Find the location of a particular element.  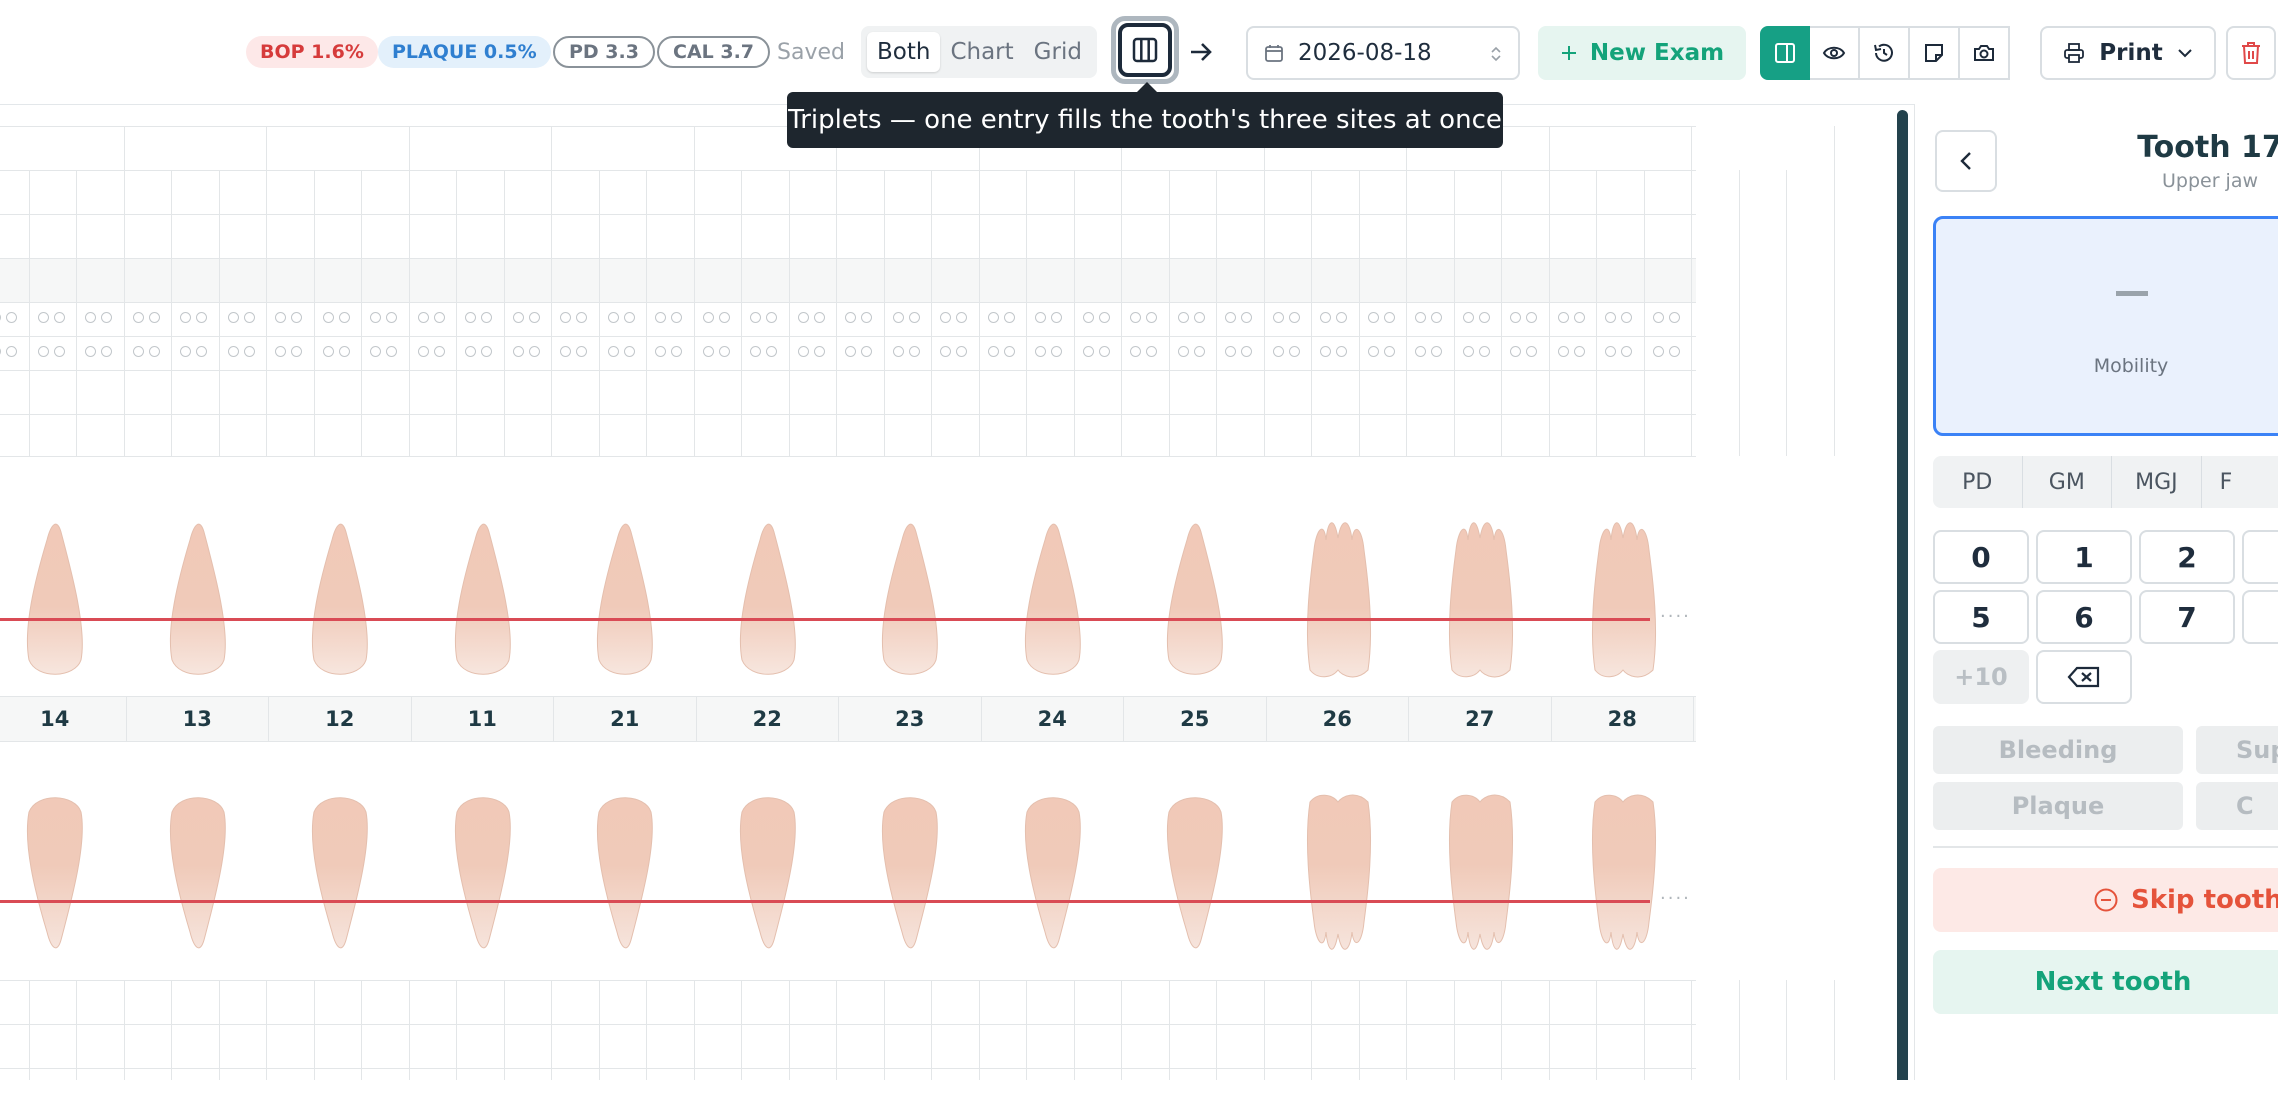

tooth-number-24: 24 is located at coordinates (1053, 719).